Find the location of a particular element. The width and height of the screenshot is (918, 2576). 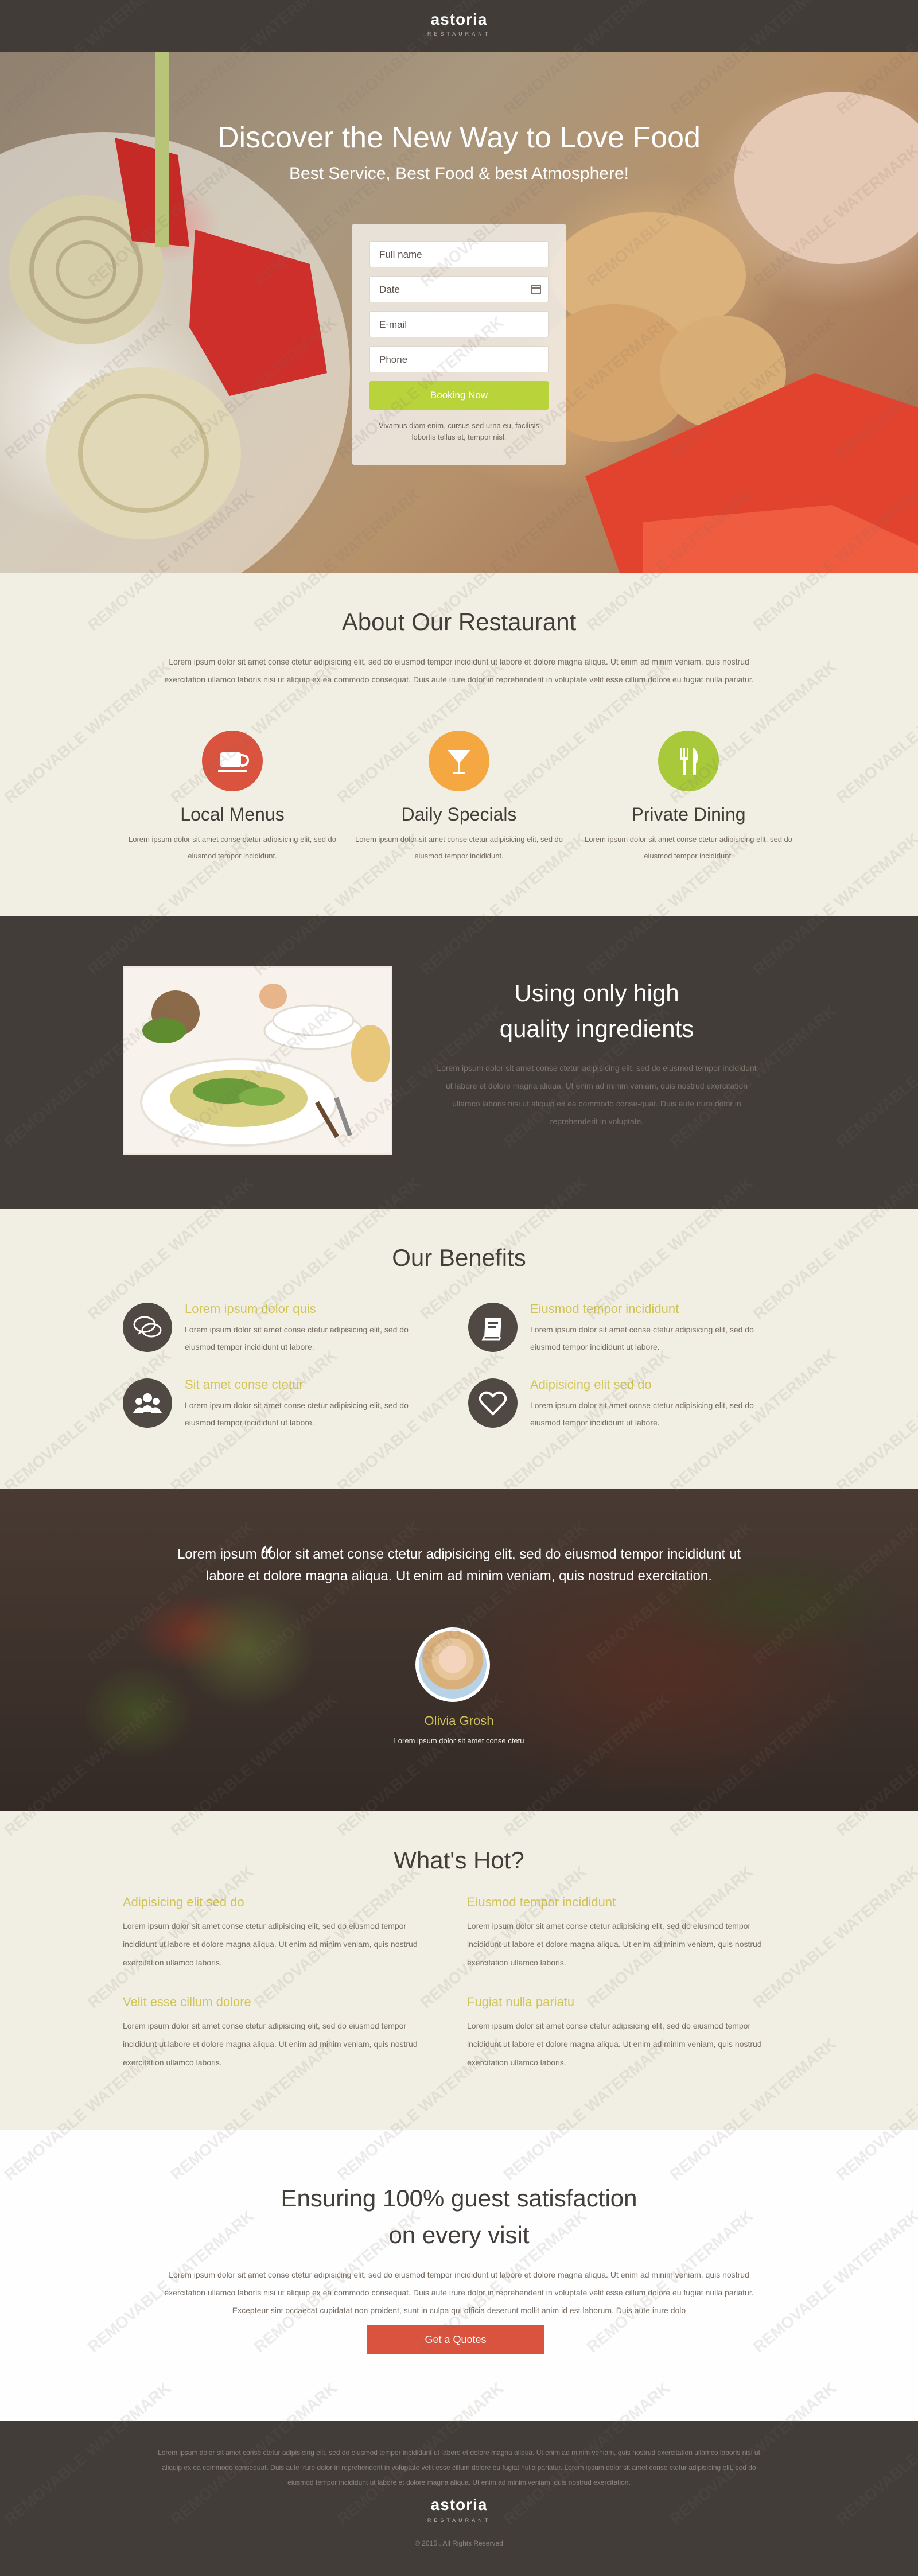

copyright: © 2015 . All Rights Reserved is located at coordinates (459, 2543).